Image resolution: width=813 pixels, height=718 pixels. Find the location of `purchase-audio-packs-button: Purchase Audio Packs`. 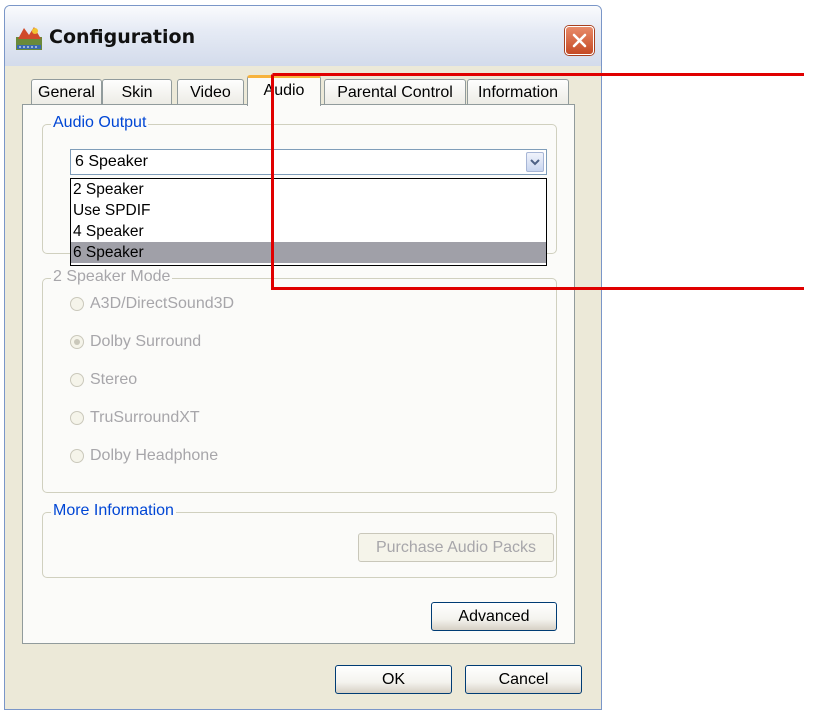

purchase-audio-packs-button: Purchase Audio Packs is located at coordinates (456, 547).